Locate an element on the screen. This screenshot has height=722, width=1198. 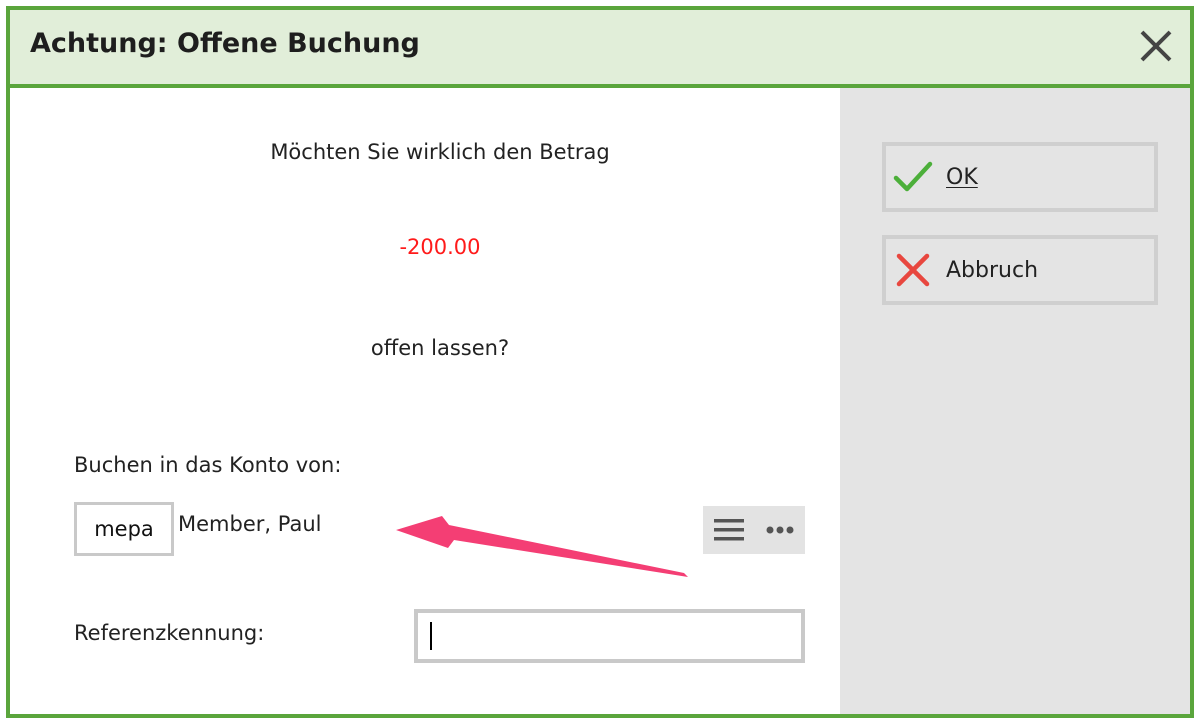
more-icon is located at coordinates (779, 530).